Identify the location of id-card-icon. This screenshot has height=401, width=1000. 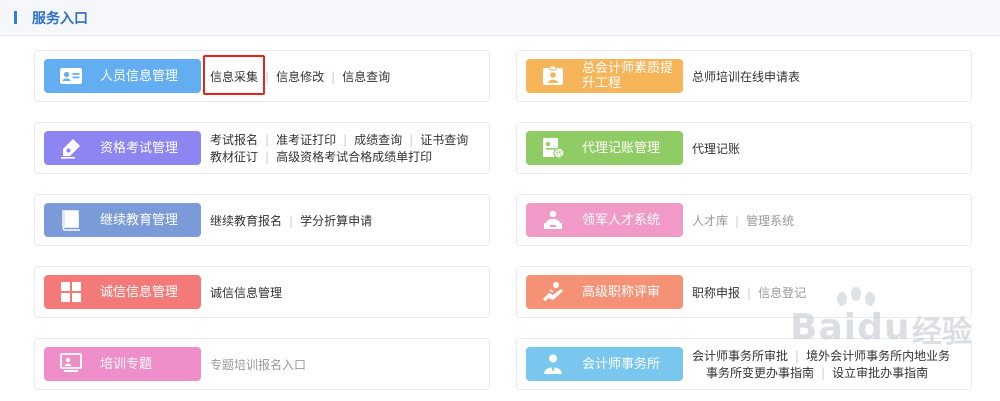
(71, 76).